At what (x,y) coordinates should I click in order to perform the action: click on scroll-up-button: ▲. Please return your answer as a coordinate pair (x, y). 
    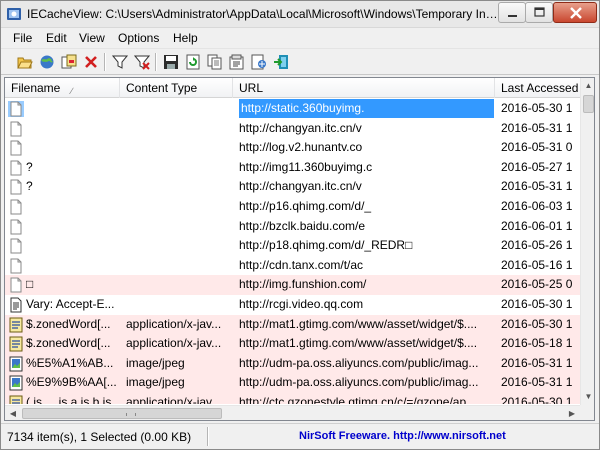
    Looking at the image, I should click on (587, 86).